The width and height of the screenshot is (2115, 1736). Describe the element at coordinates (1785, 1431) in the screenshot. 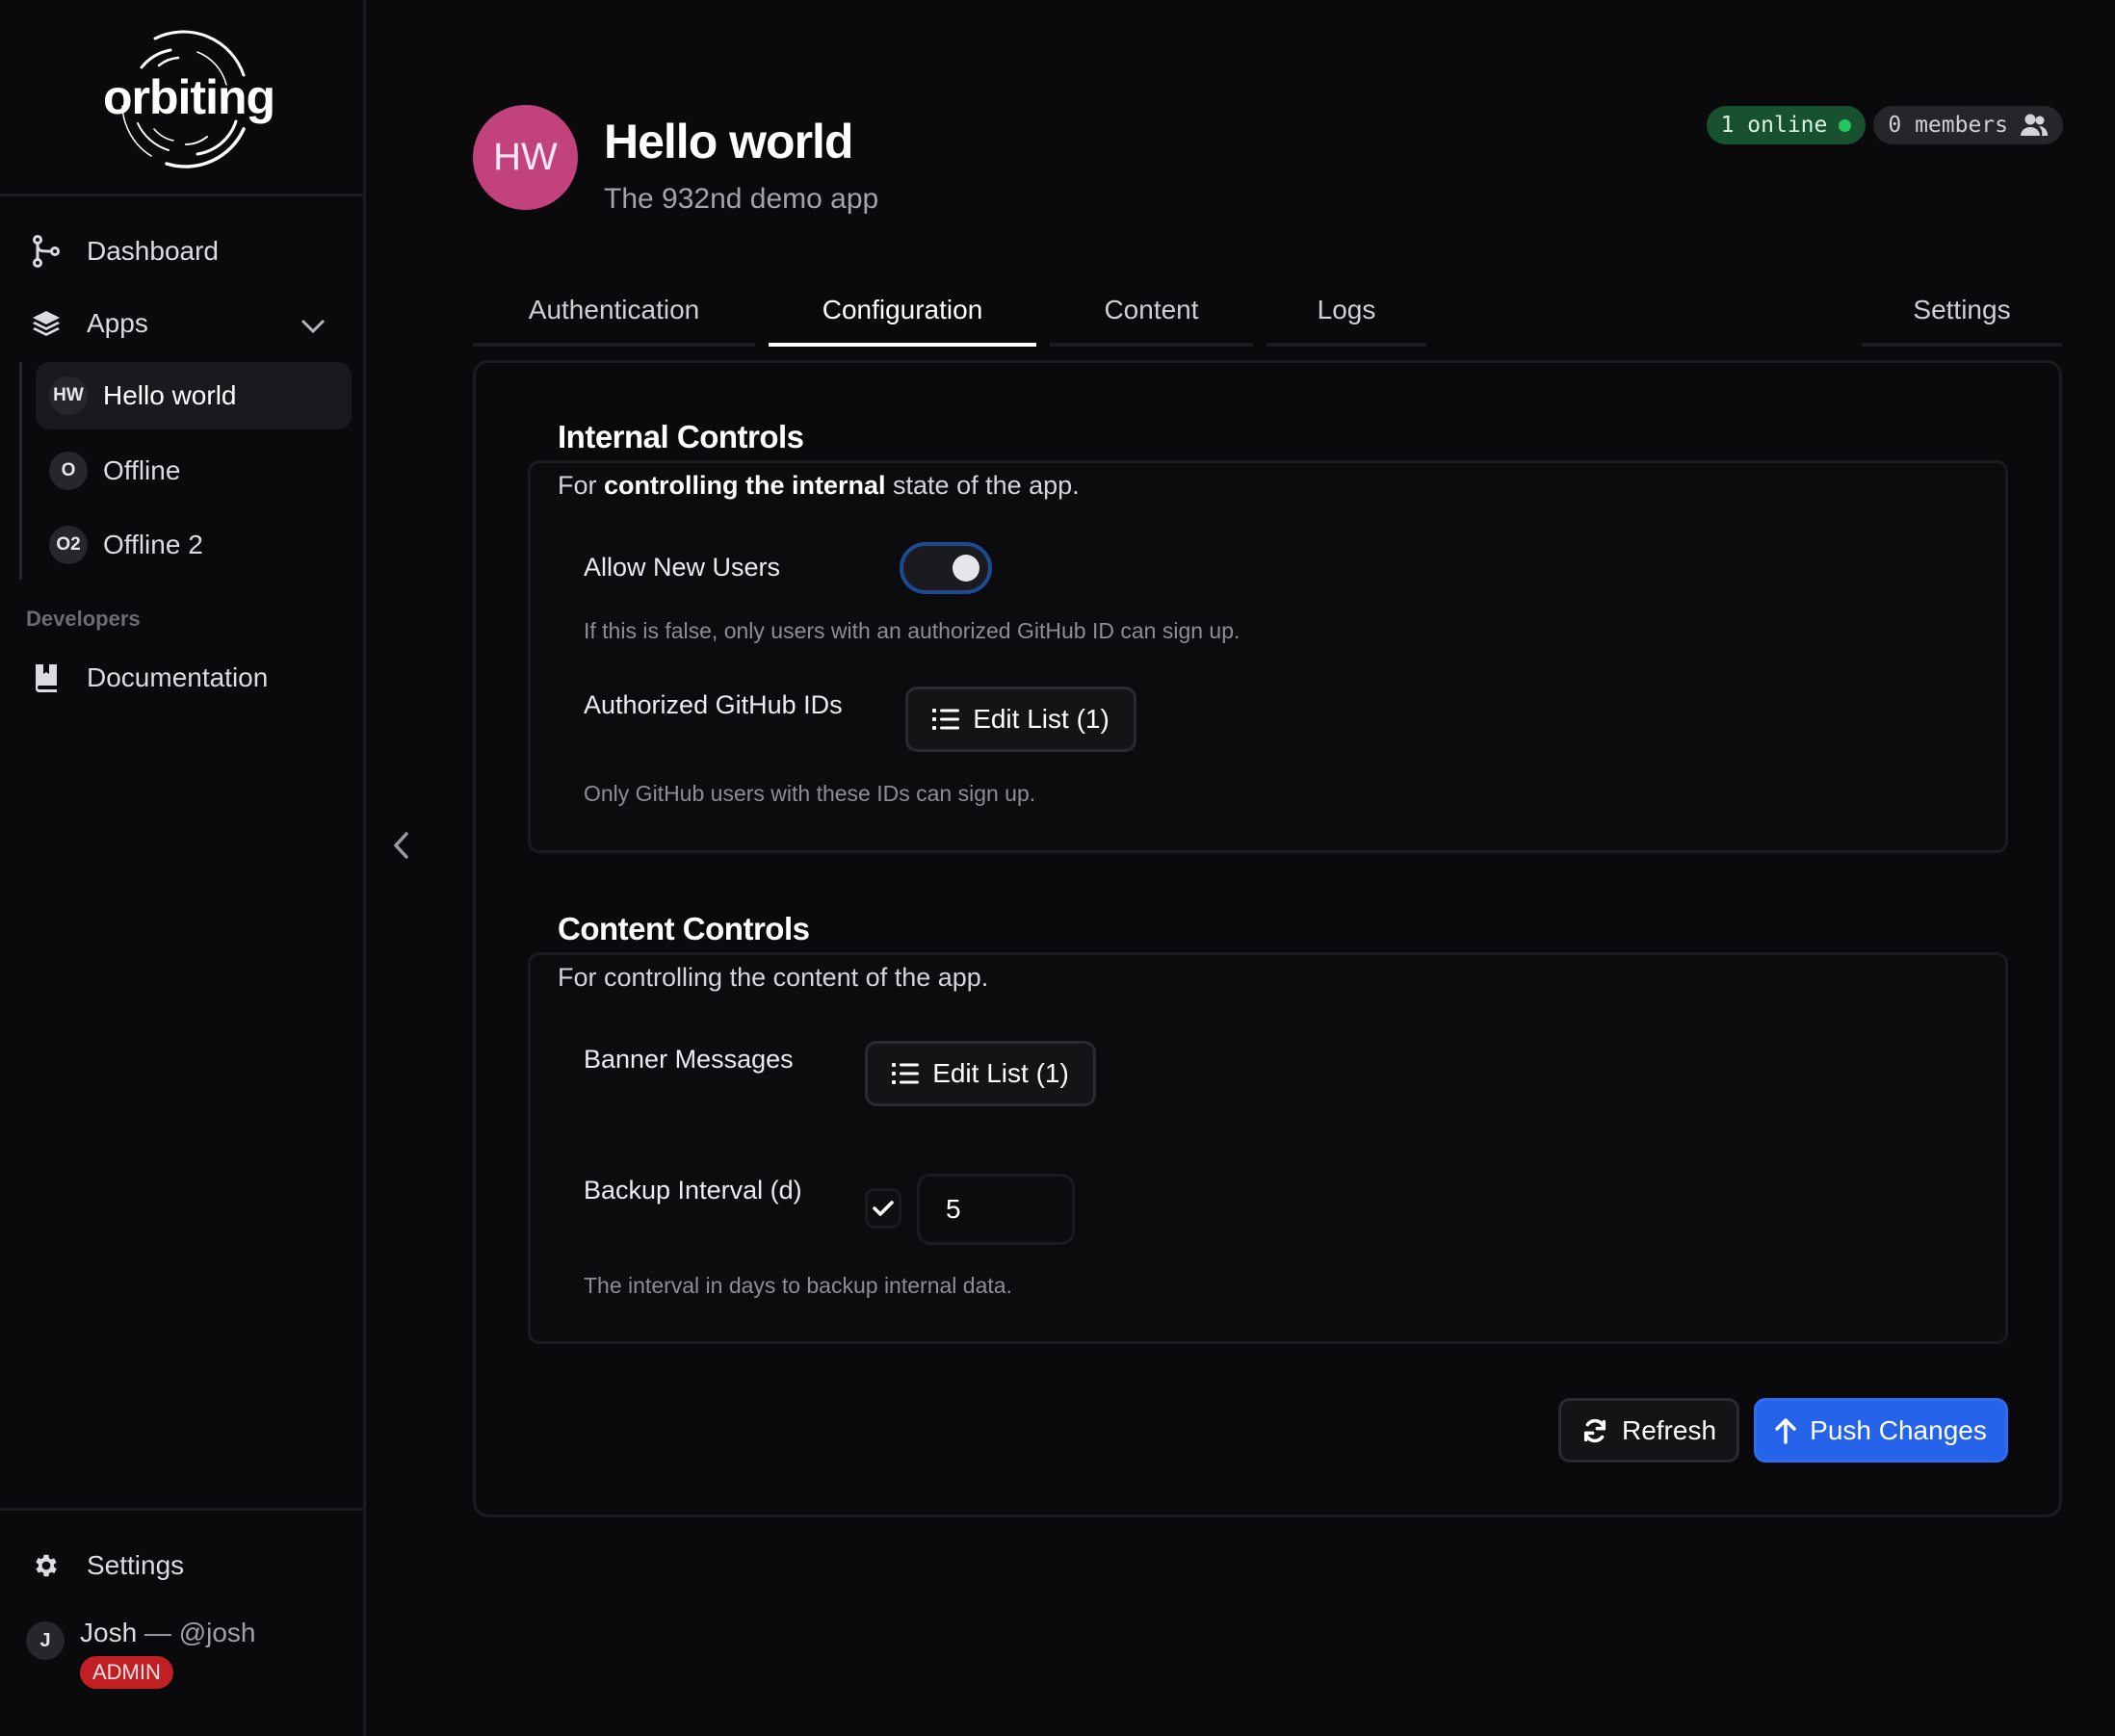

I see `arrow-up-icon` at that location.